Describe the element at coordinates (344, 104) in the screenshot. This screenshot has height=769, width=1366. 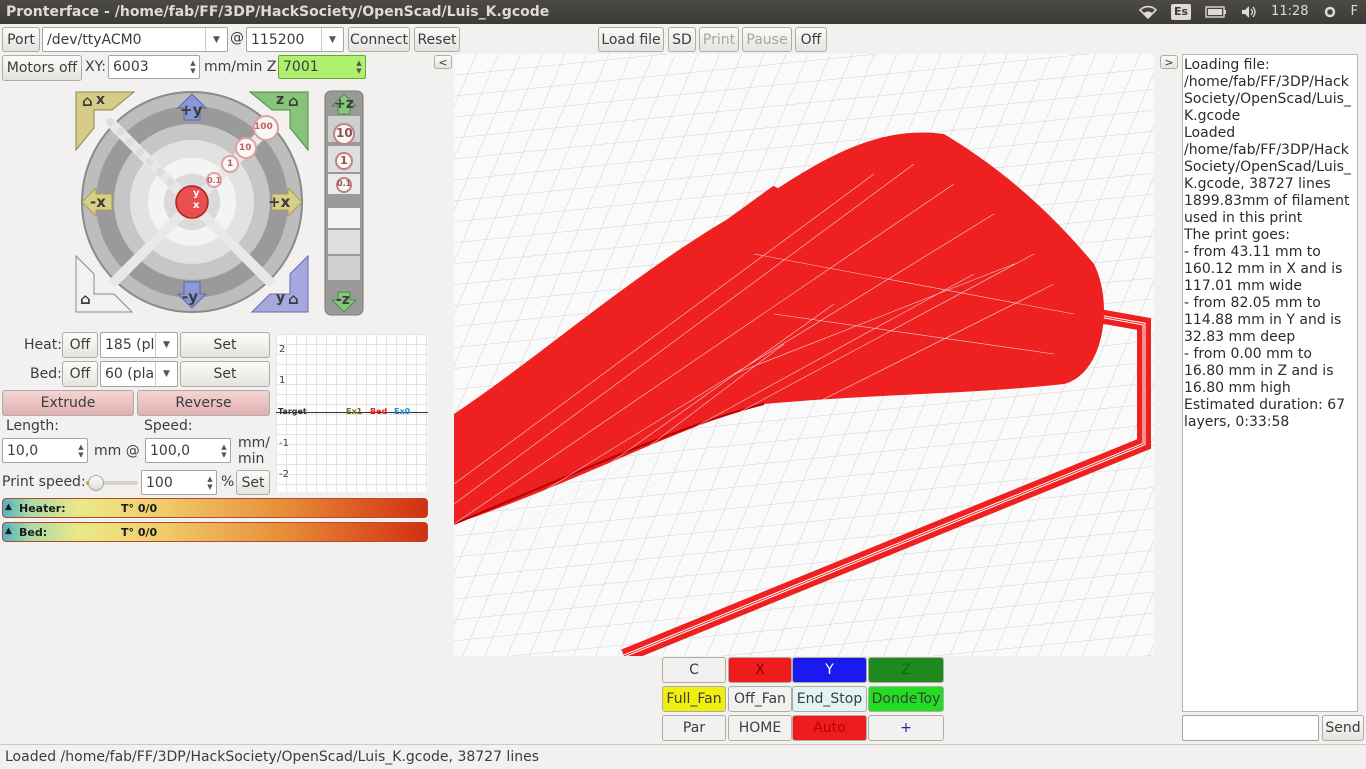
I see `jog-plus-z-button: +z` at that location.